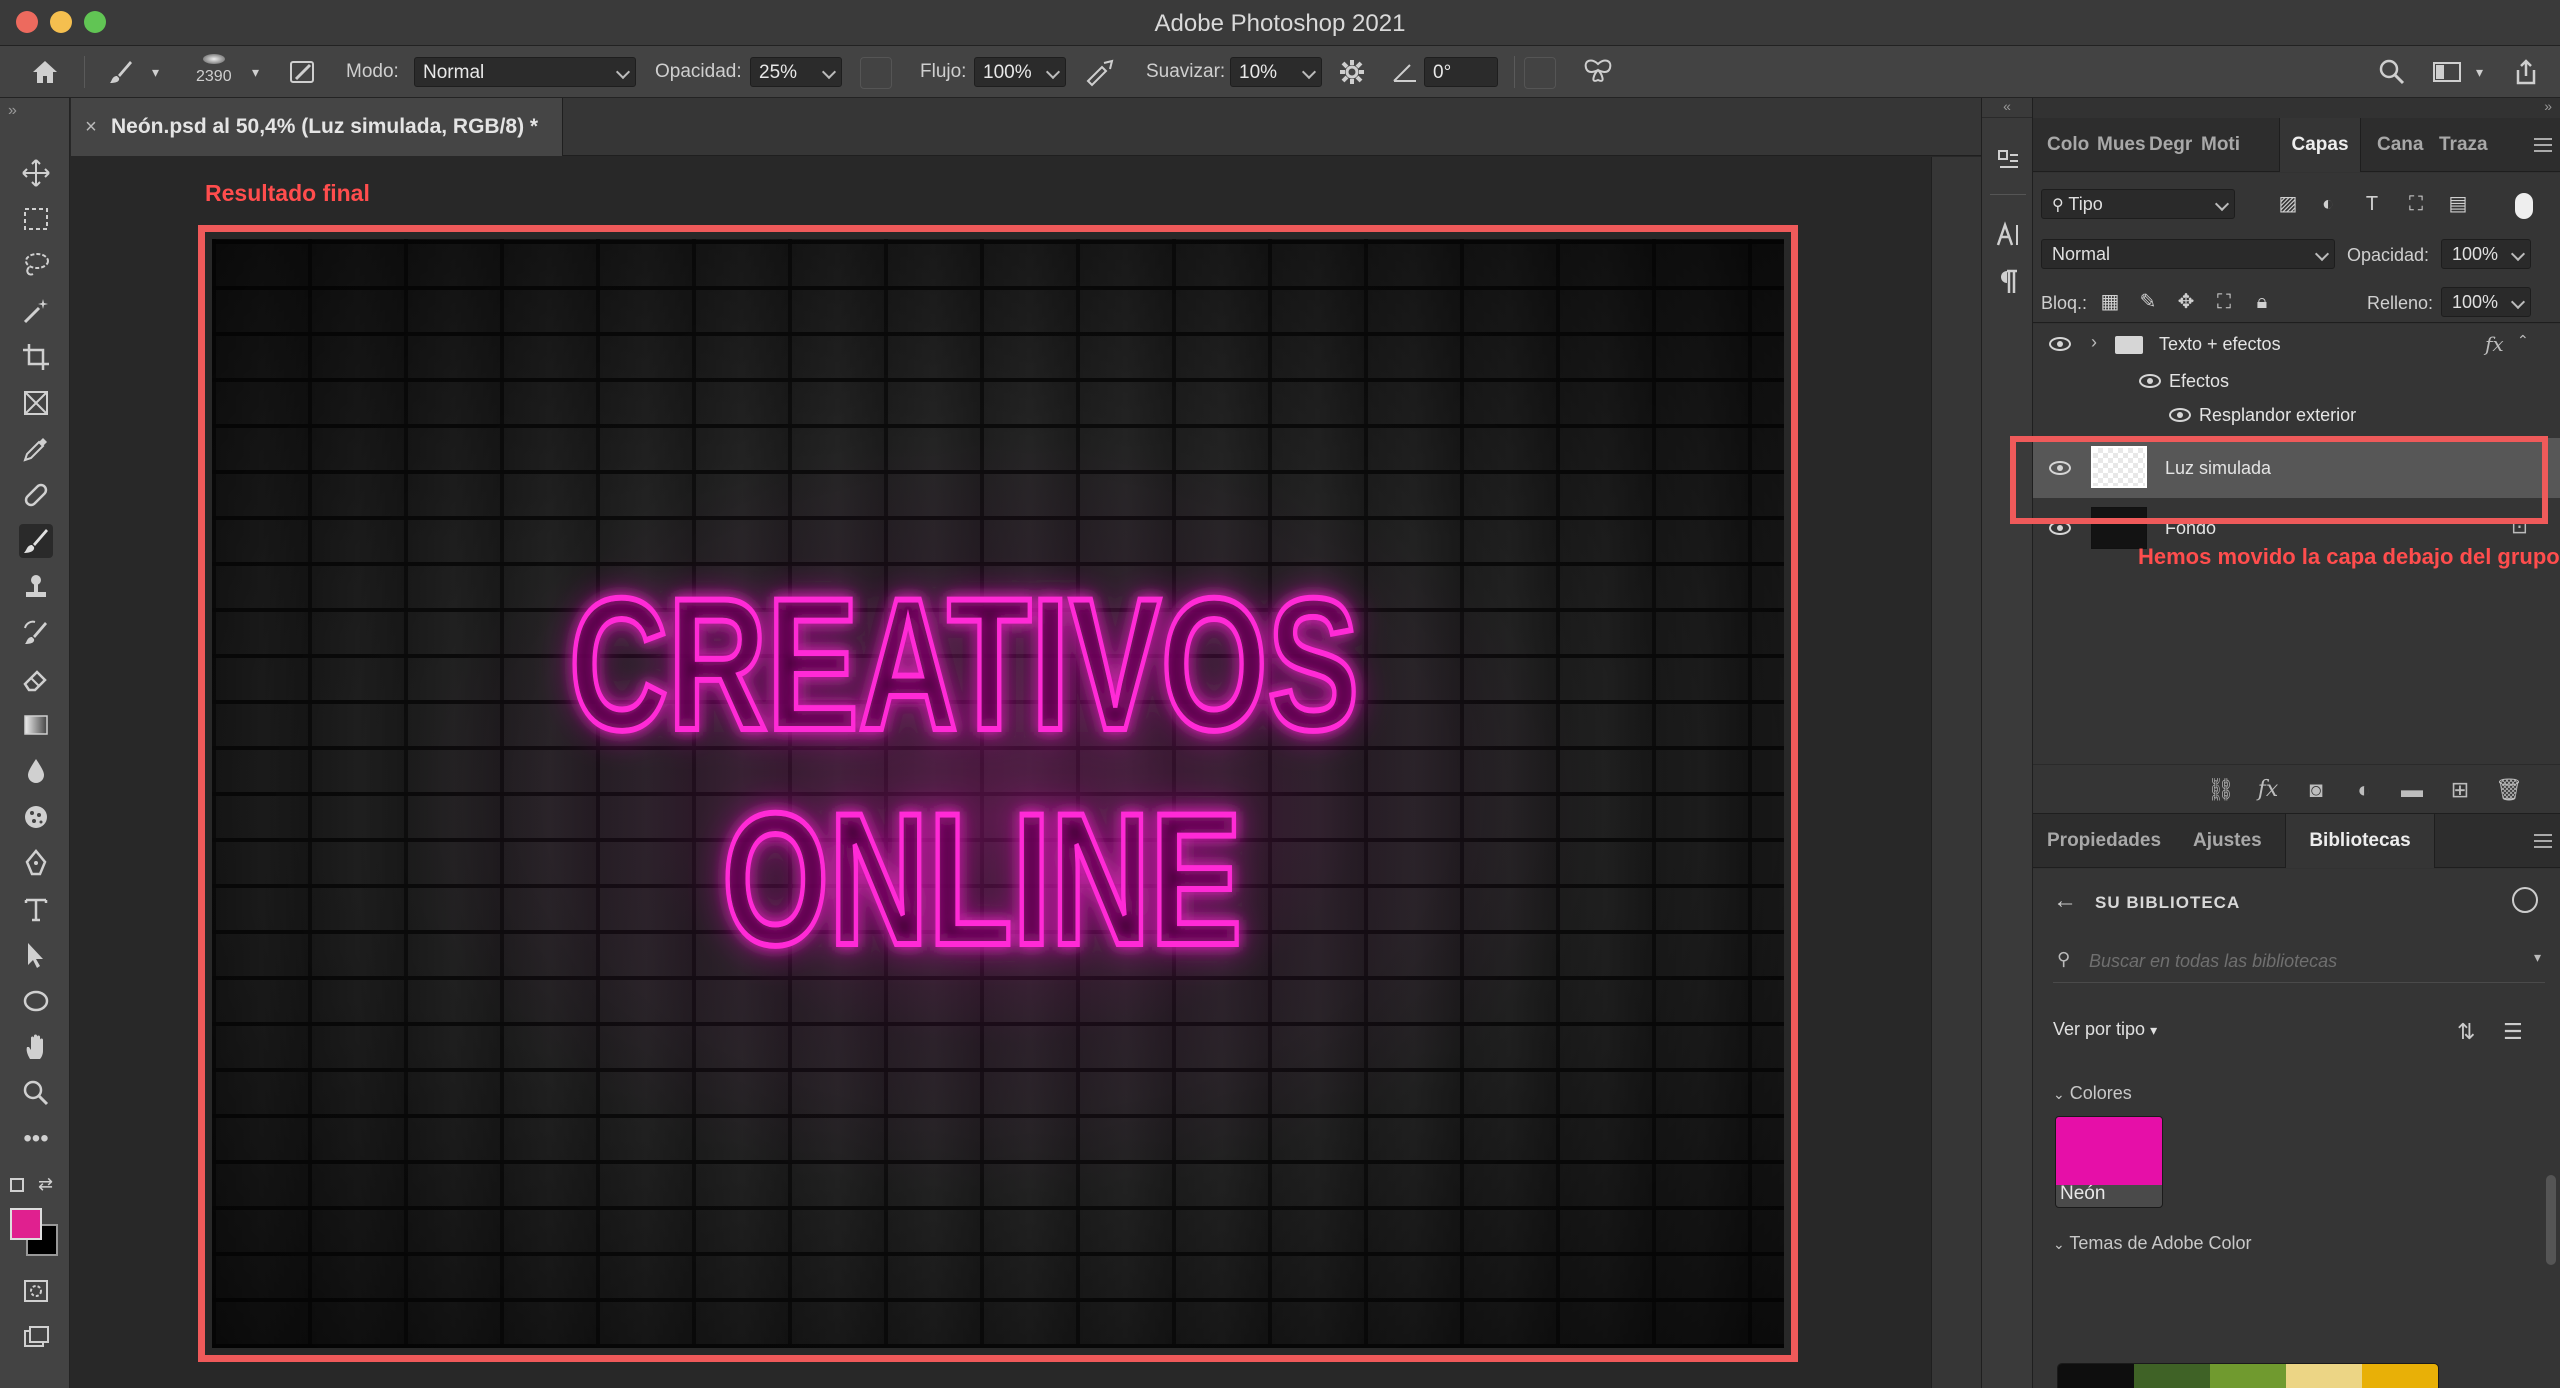 This screenshot has height=1388, width=2560. What do you see at coordinates (2070, 145) in the screenshot?
I see `tab-color: Colo` at bounding box center [2070, 145].